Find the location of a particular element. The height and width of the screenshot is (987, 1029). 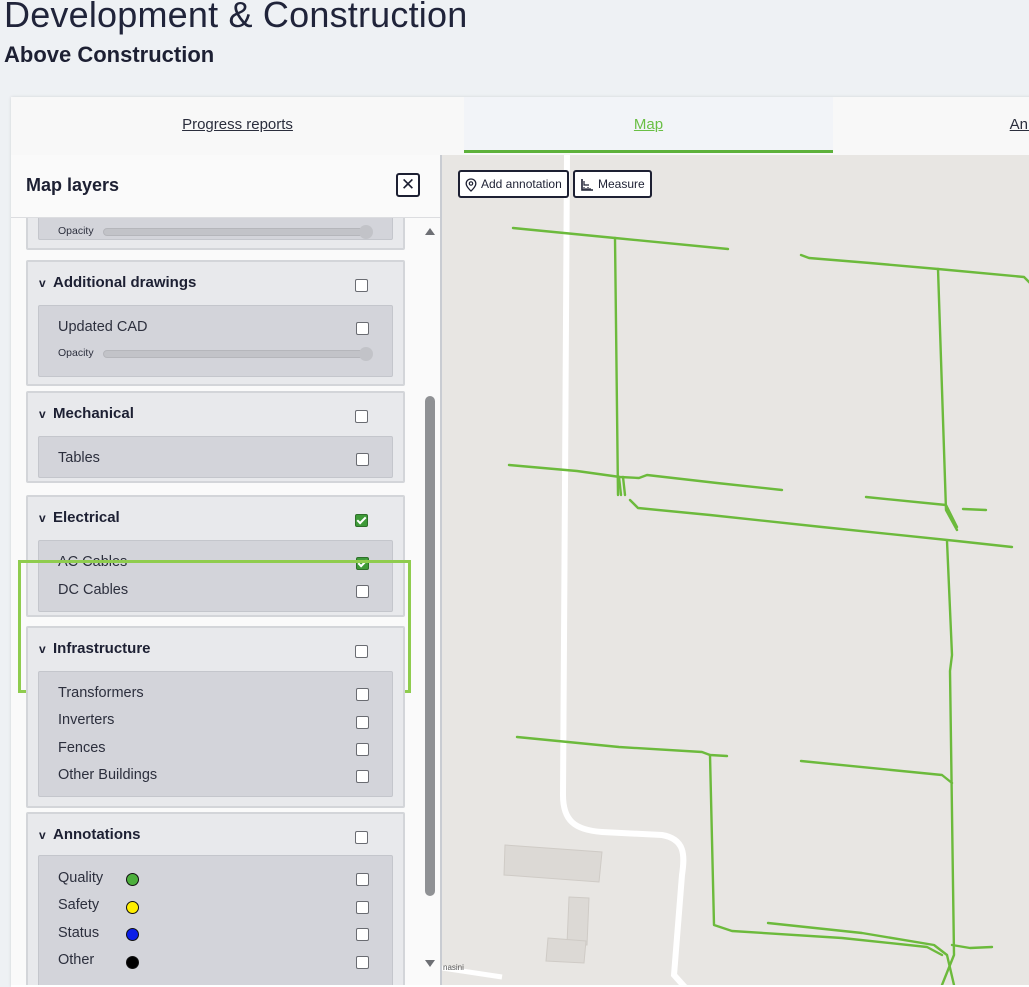

page-subtitle: Above Construction is located at coordinates (109, 54).